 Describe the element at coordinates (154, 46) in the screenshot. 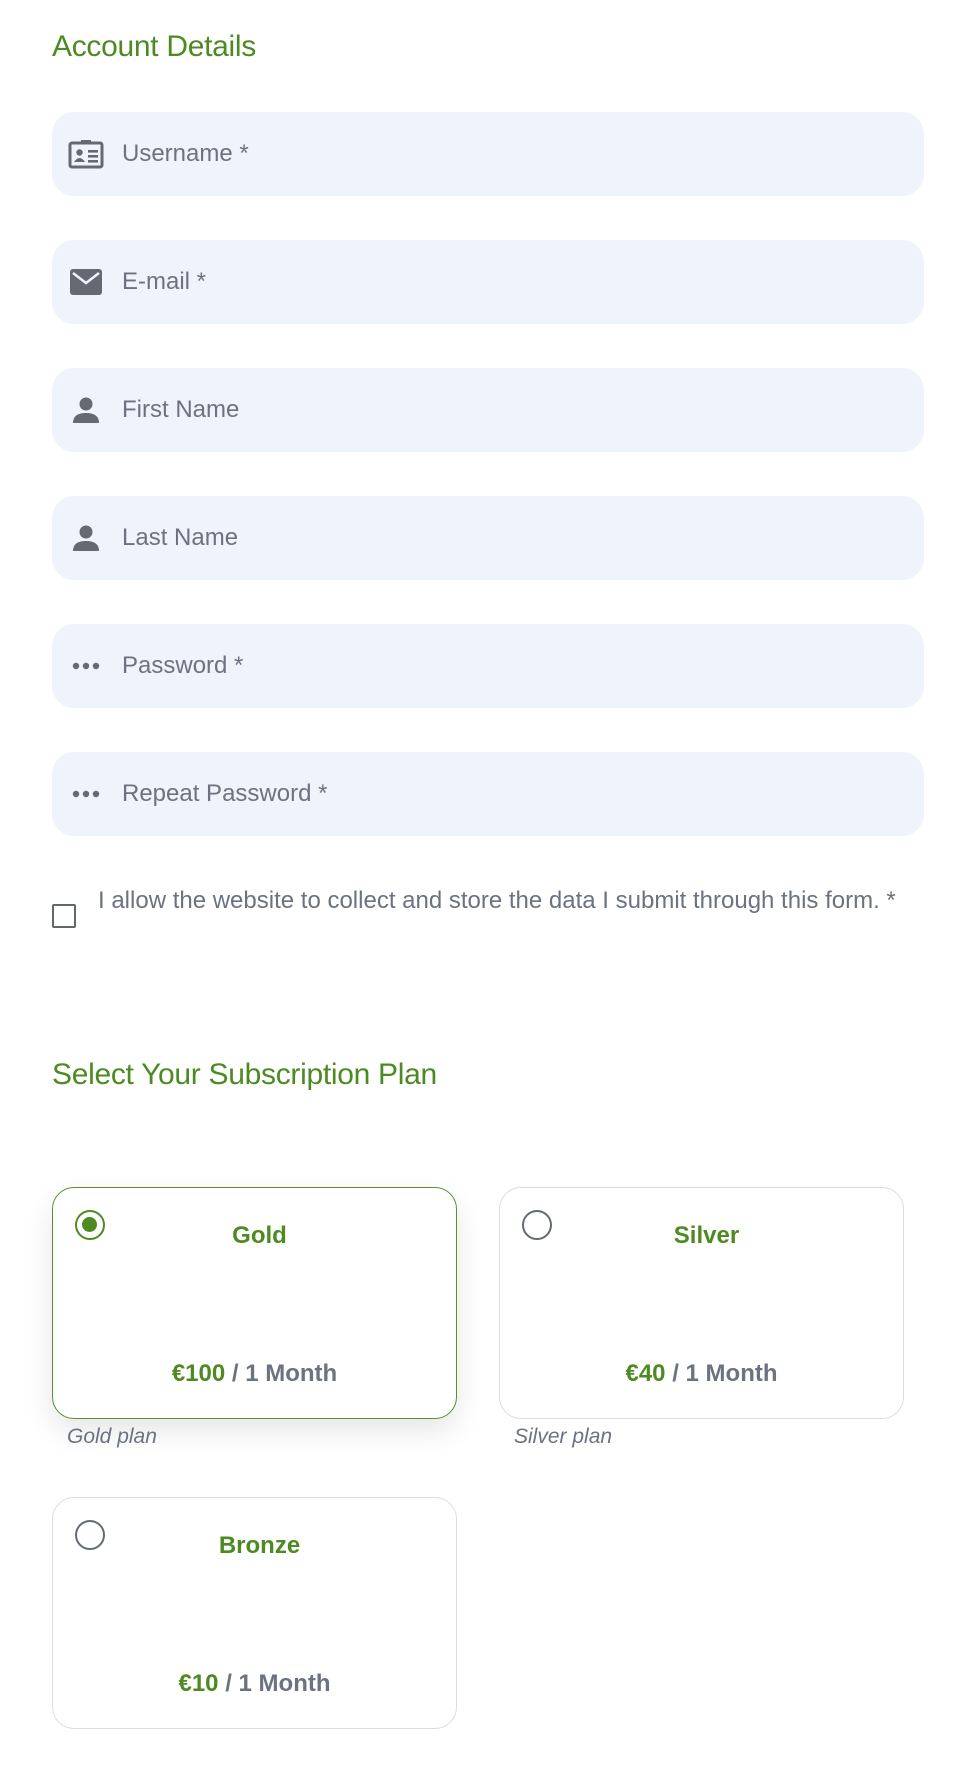

I see `account-details-heading: Account Details` at that location.